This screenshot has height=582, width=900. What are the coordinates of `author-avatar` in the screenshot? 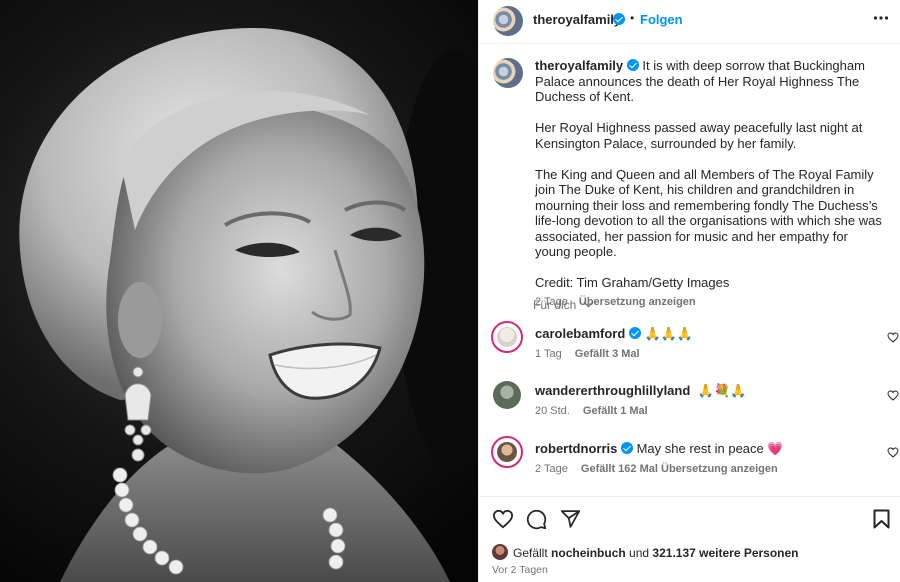 It's located at (508, 21).